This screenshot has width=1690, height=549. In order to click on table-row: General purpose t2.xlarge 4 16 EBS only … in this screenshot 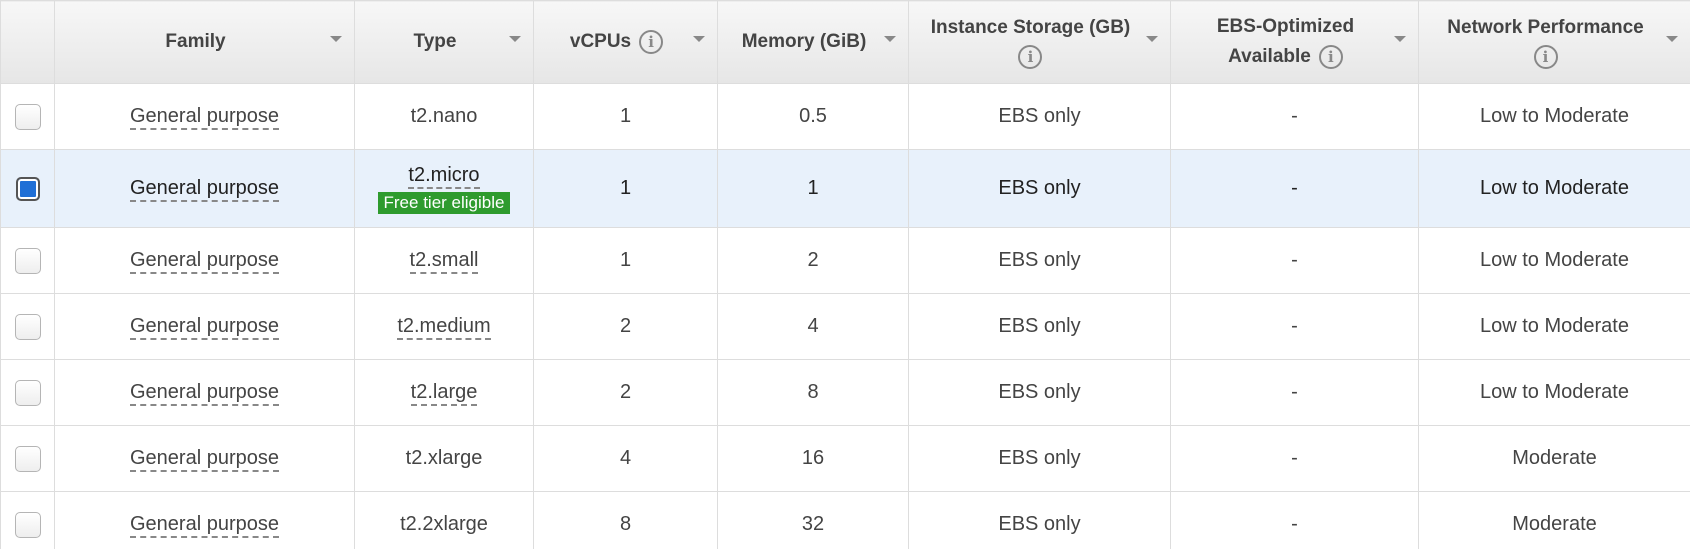, I will do `click(845, 458)`.